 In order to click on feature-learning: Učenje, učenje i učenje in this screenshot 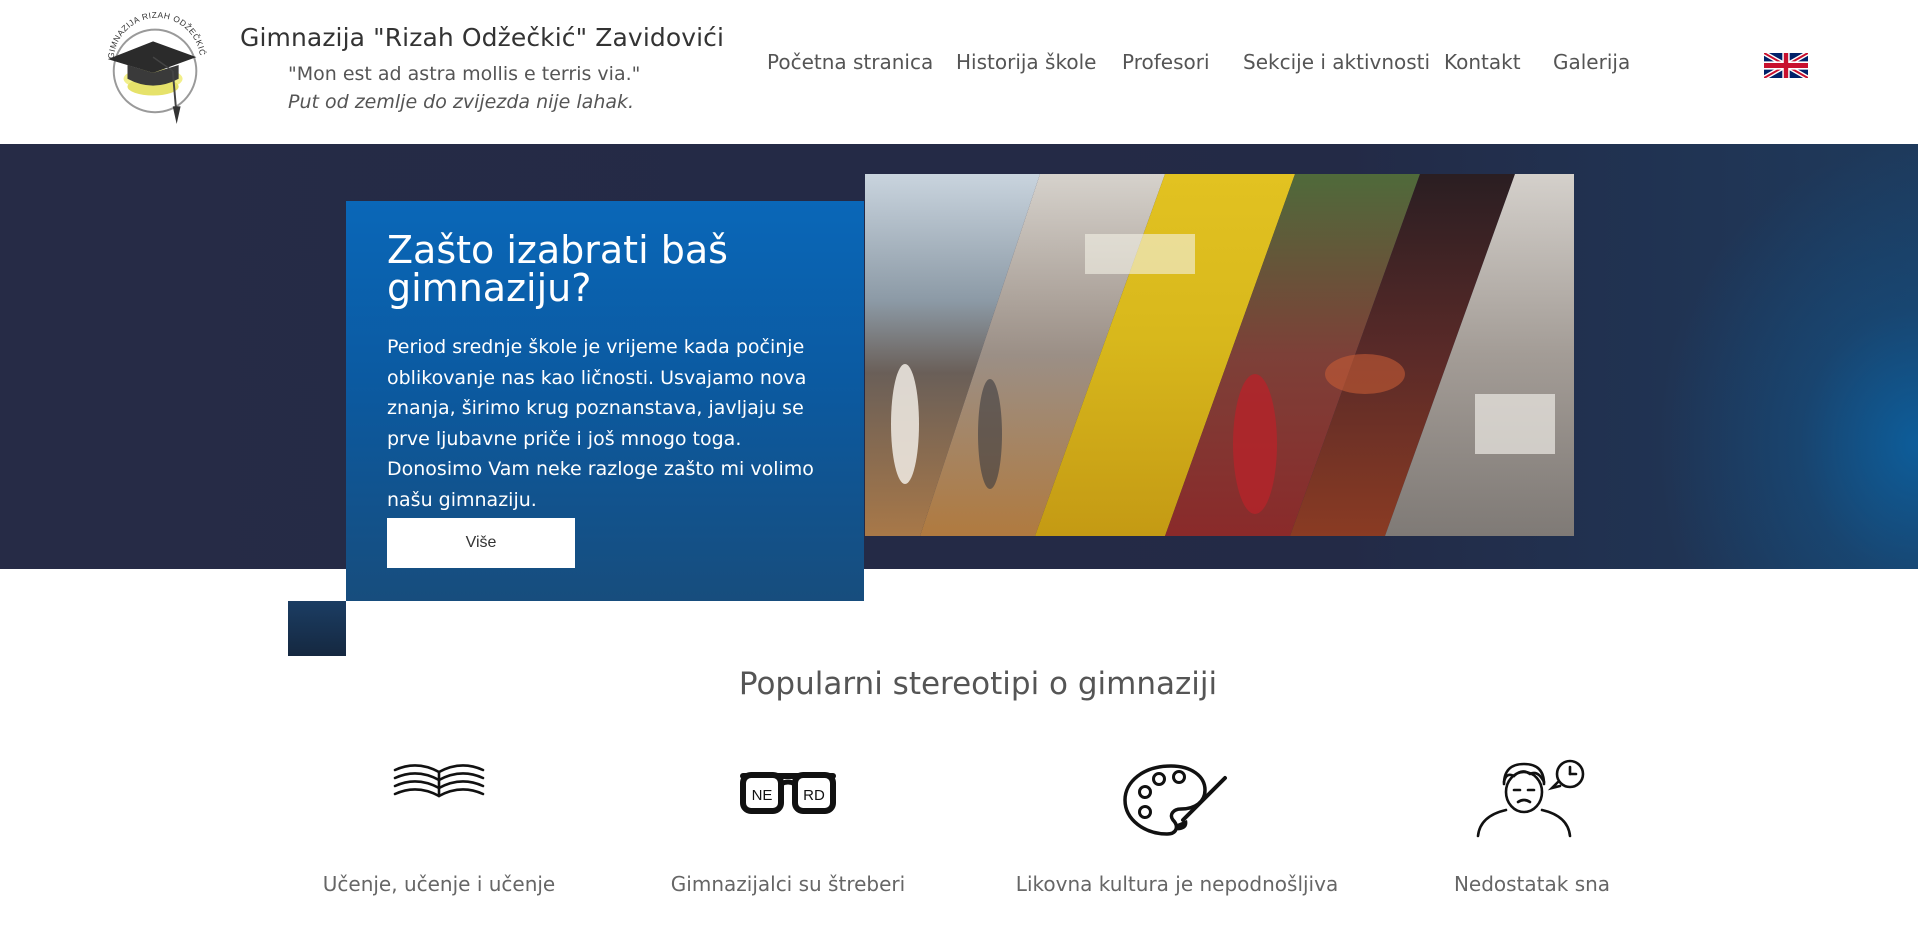, I will do `click(439, 826)`.